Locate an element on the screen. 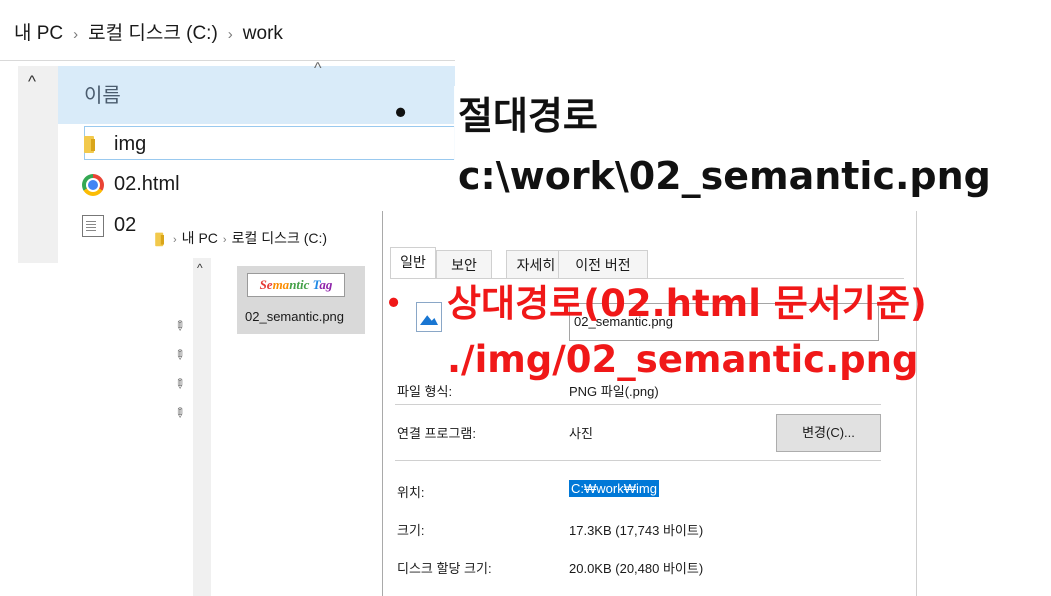  tab-details: 자세히 is located at coordinates (536, 264).